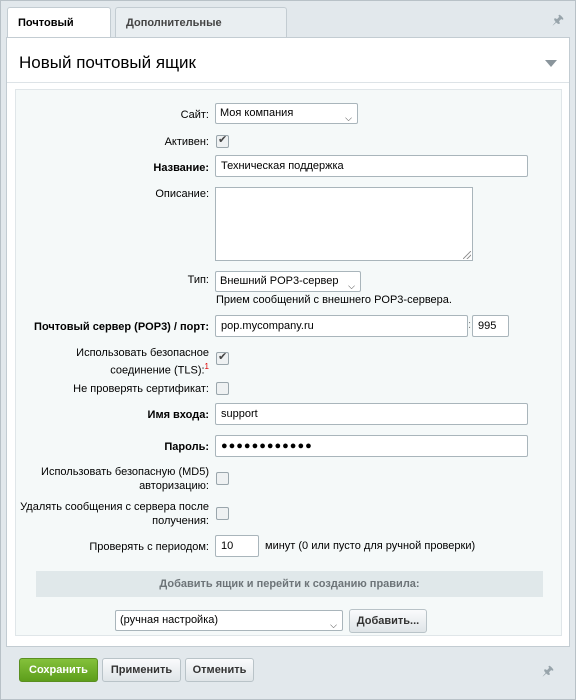 The height and width of the screenshot is (700, 576). I want to click on type-label: Тип:, so click(198, 280).